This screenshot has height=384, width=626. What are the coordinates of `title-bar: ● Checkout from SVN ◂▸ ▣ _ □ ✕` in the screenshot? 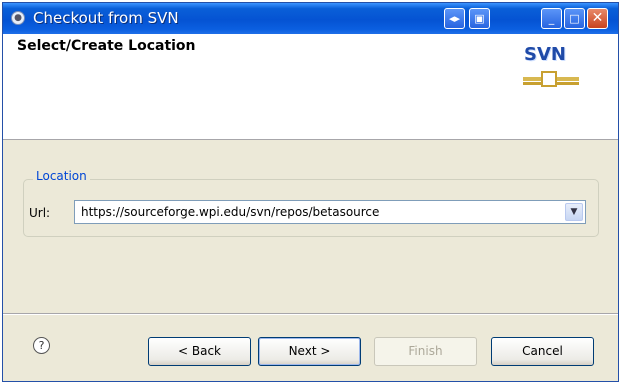 It's located at (310, 18).